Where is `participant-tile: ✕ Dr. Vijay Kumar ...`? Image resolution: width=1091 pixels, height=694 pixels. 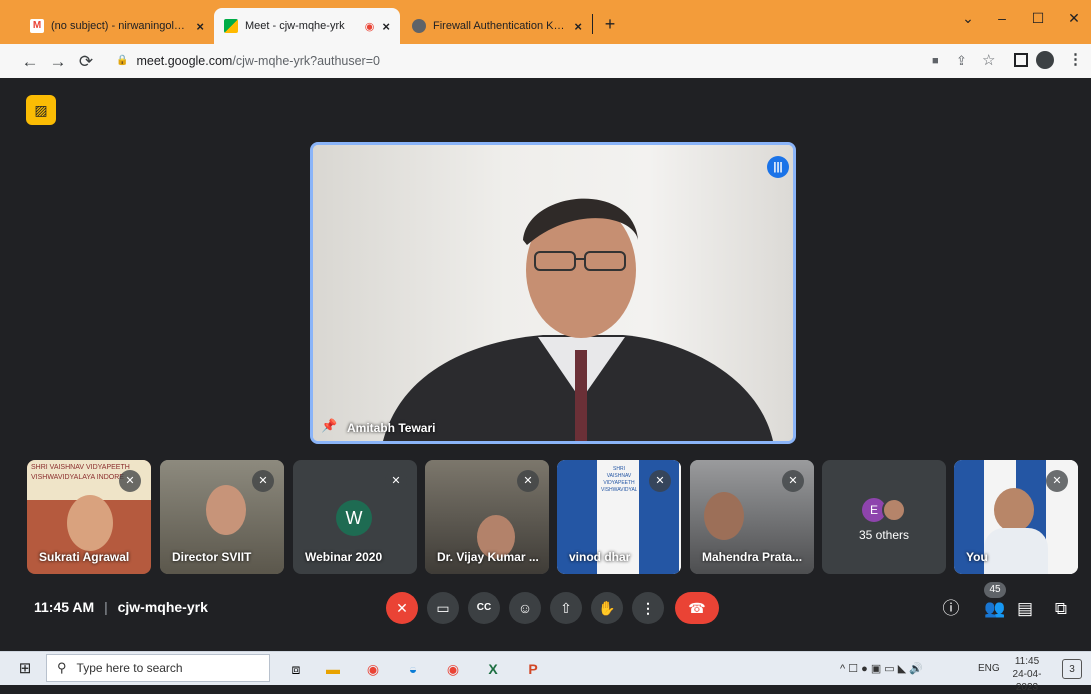 participant-tile: ✕ Dr. Vijay Kumar ... is located at coordinates (487, 517).